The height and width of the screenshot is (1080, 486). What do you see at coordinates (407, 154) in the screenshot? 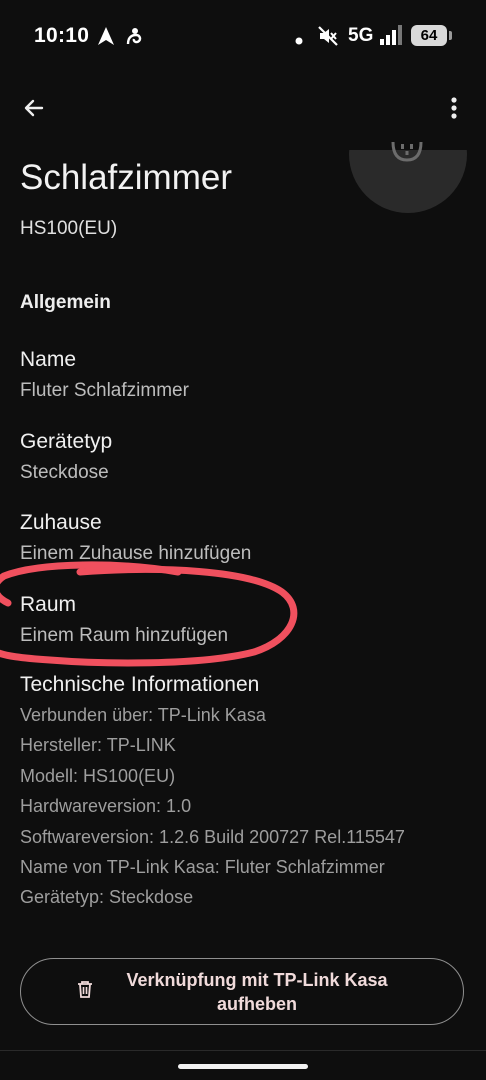
I see `power-outlet-icon` at bounding box center [407, 154].